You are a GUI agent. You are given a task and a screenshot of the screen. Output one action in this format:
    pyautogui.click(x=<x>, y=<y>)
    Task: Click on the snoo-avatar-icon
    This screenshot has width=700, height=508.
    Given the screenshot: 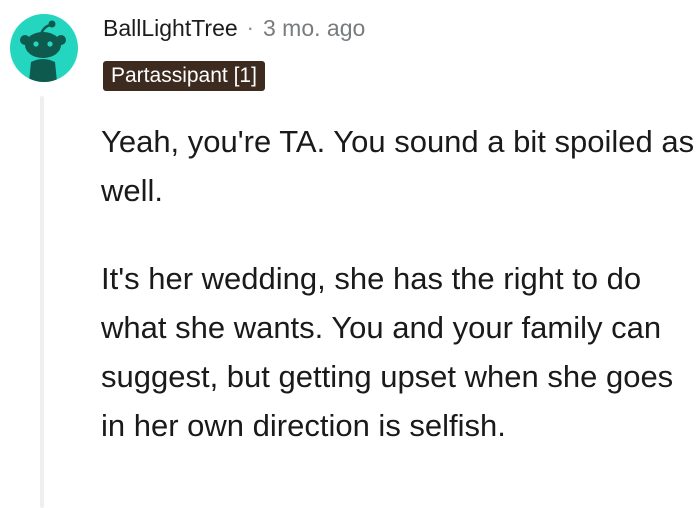 What is the action you would take?
    pyautogui.click(x=43, y=51)
    